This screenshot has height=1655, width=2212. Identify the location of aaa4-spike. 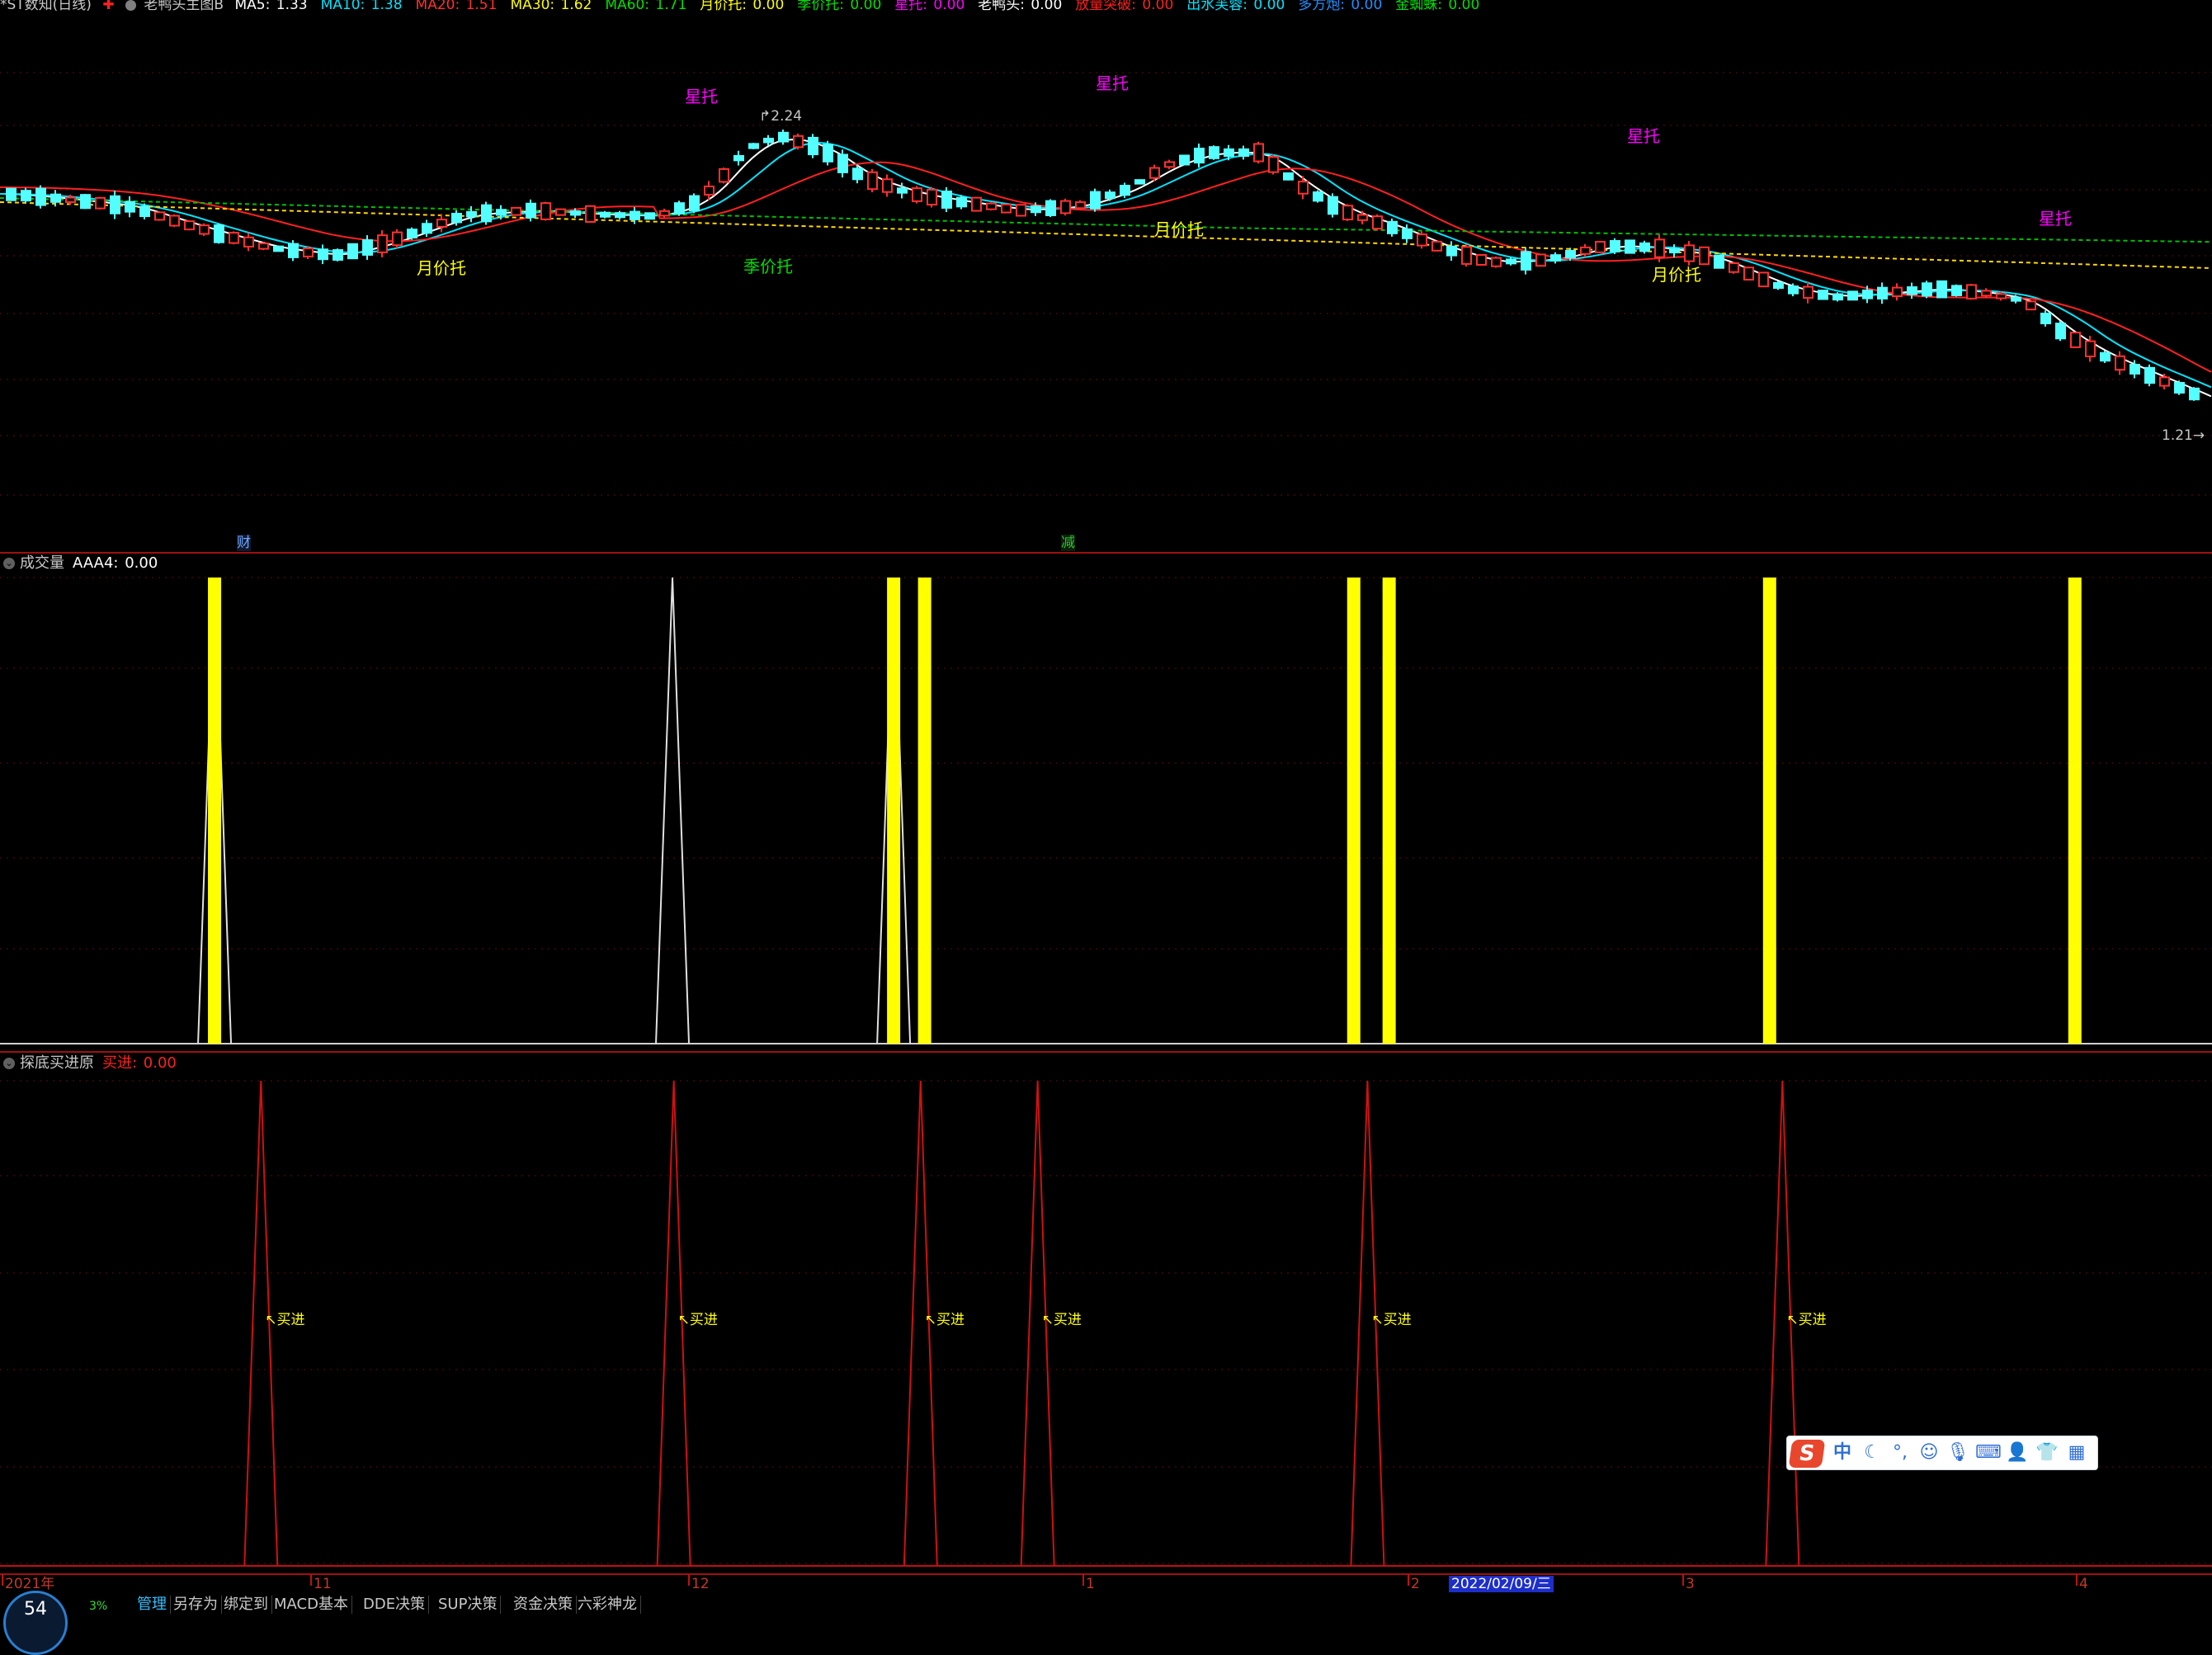
(673, 810).